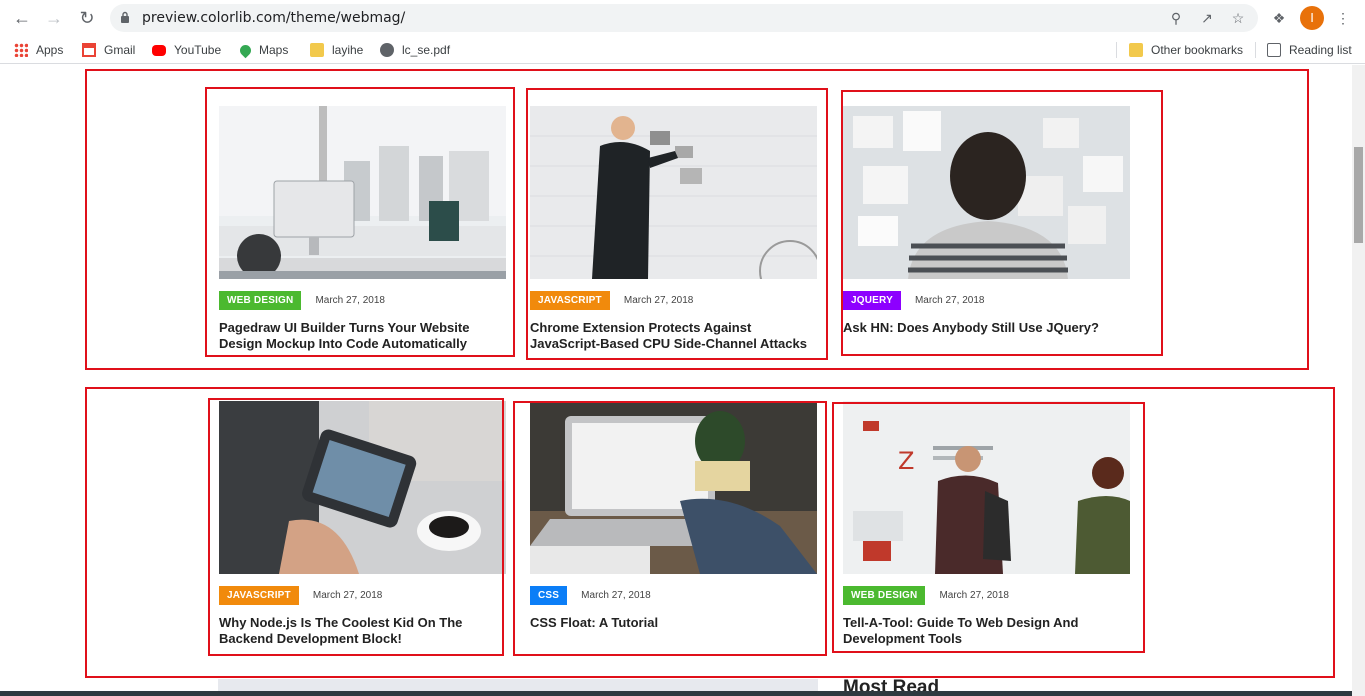  What do you see at coordinates (50, 50) in the screenshot?
I see `bookmark-label: Apps` at bounding box center [50, 50].